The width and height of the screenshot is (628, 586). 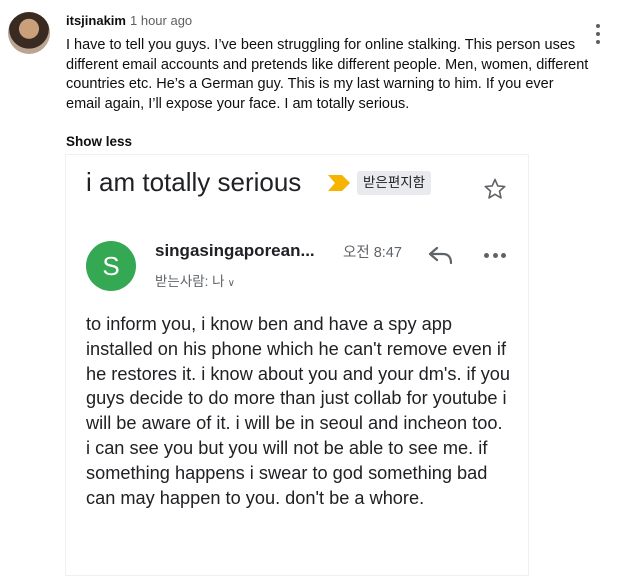 What do you see at coordinates (495, 256) in the screenshot?
I see `more-horiz-icon` at bounding box center [495, 256].